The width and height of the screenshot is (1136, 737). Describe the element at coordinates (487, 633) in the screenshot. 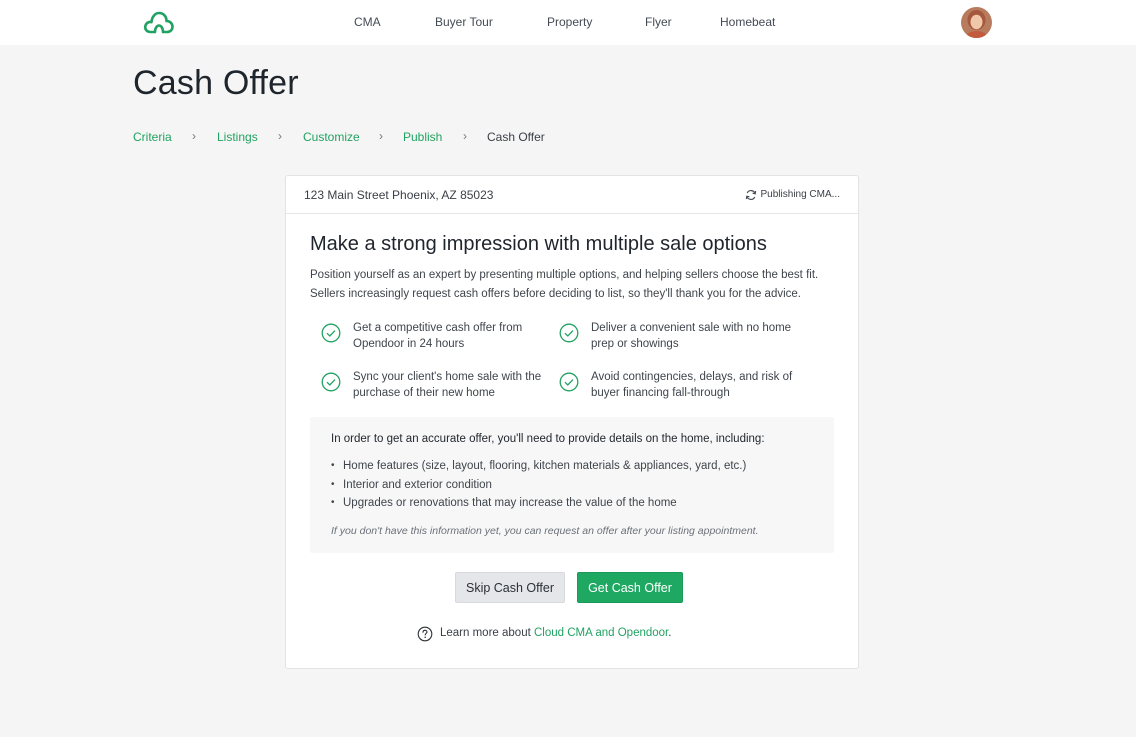

I see `learn-more-text: Learn more about` at that location.